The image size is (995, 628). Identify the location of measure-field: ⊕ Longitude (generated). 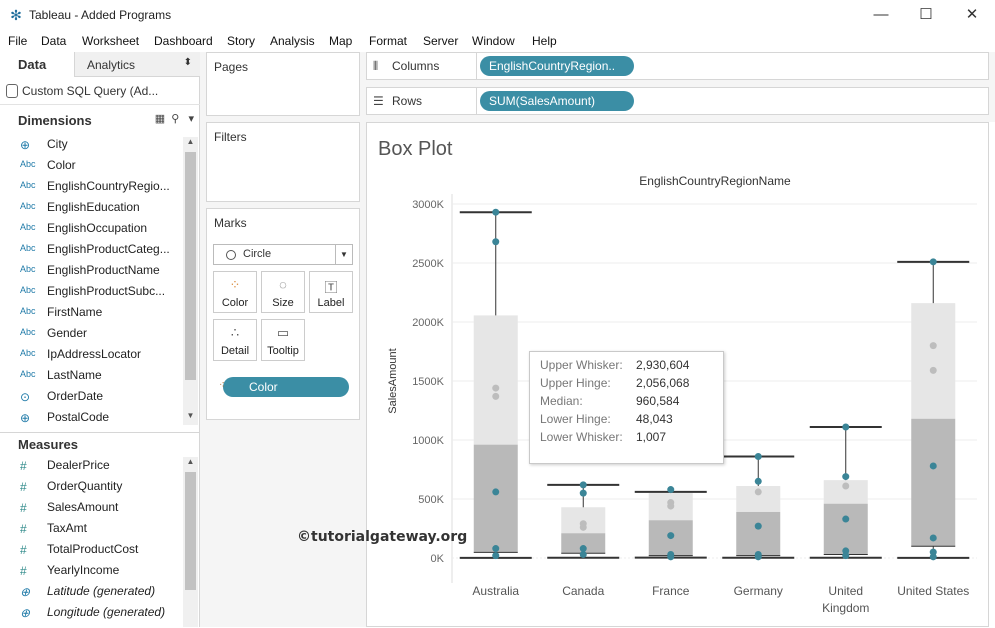
(91, 612).